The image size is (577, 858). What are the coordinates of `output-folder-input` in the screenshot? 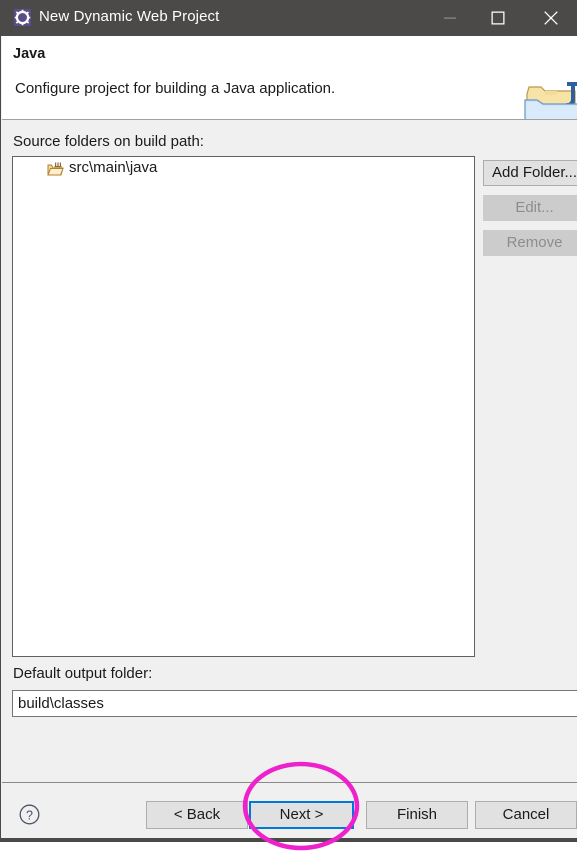 It's located at (294, 703).